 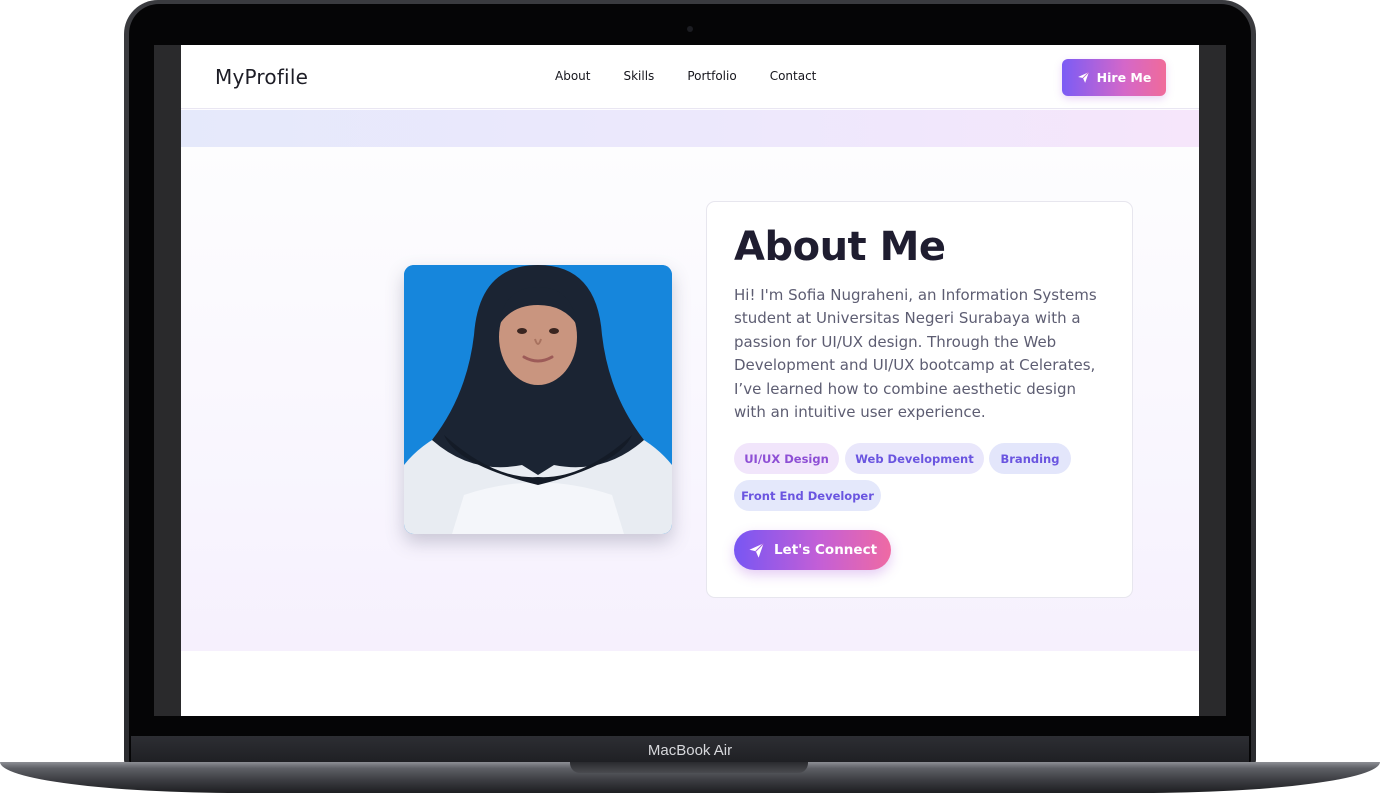 What do you see at coordinates (261, 77) in the screenshot?
I see `site-logo: MyProfile` at bounding box center [261, 77].